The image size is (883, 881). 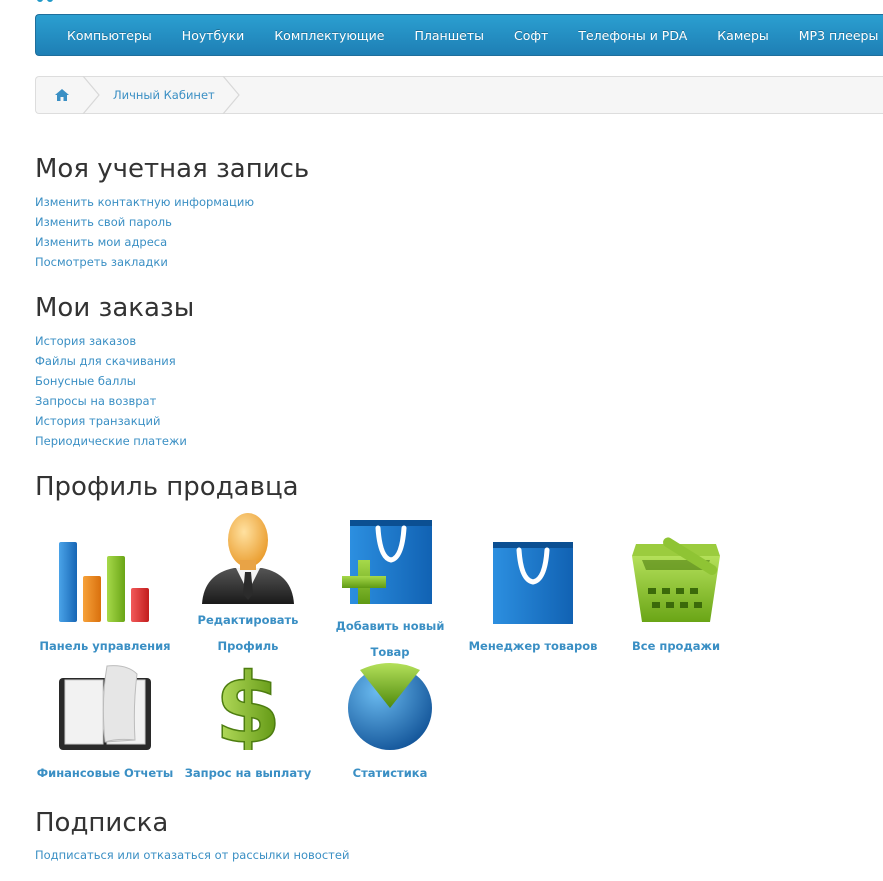 I want to click on tile-label: Редактировать Профиль, so click(x=248, y=633).